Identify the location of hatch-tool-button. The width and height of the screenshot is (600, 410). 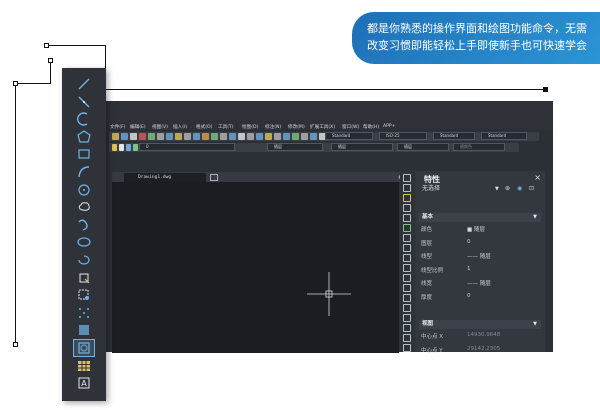
(84, 330).